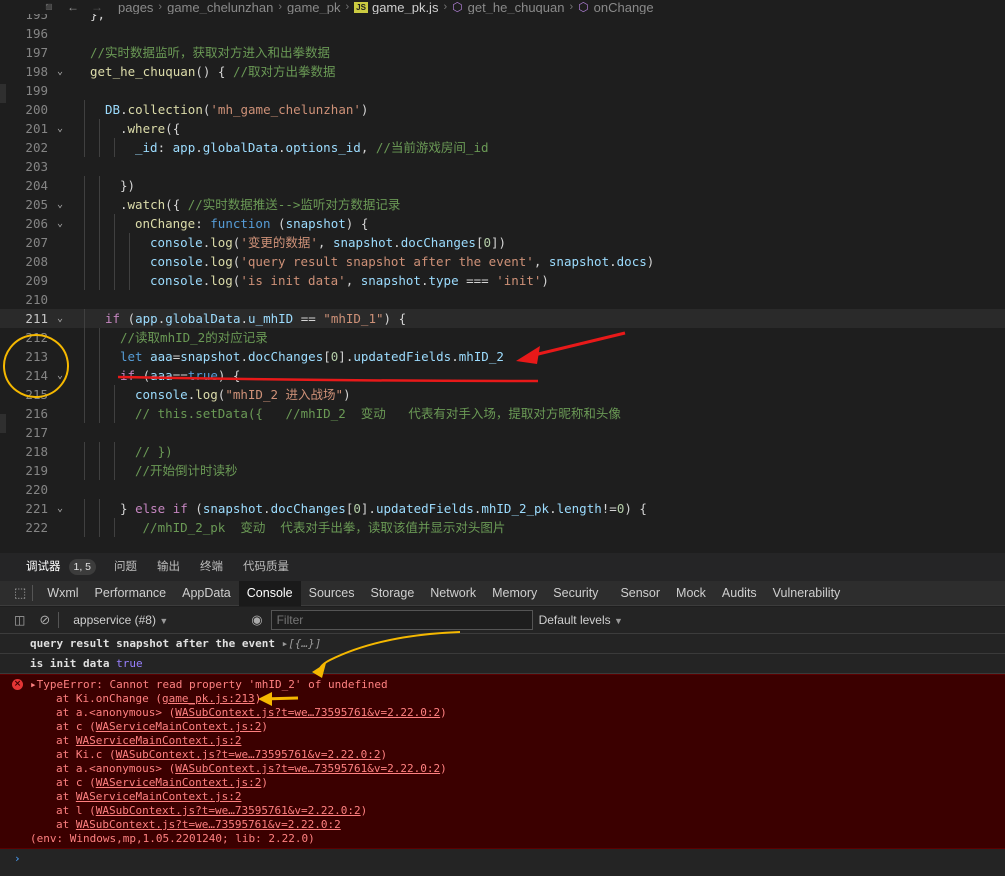 Image resolution: width=1005 pixels, height=876 pixels. Describe the element at coordinates (49, 7) in the screenshot. I see `bookmark-icon: ◾` at that location.